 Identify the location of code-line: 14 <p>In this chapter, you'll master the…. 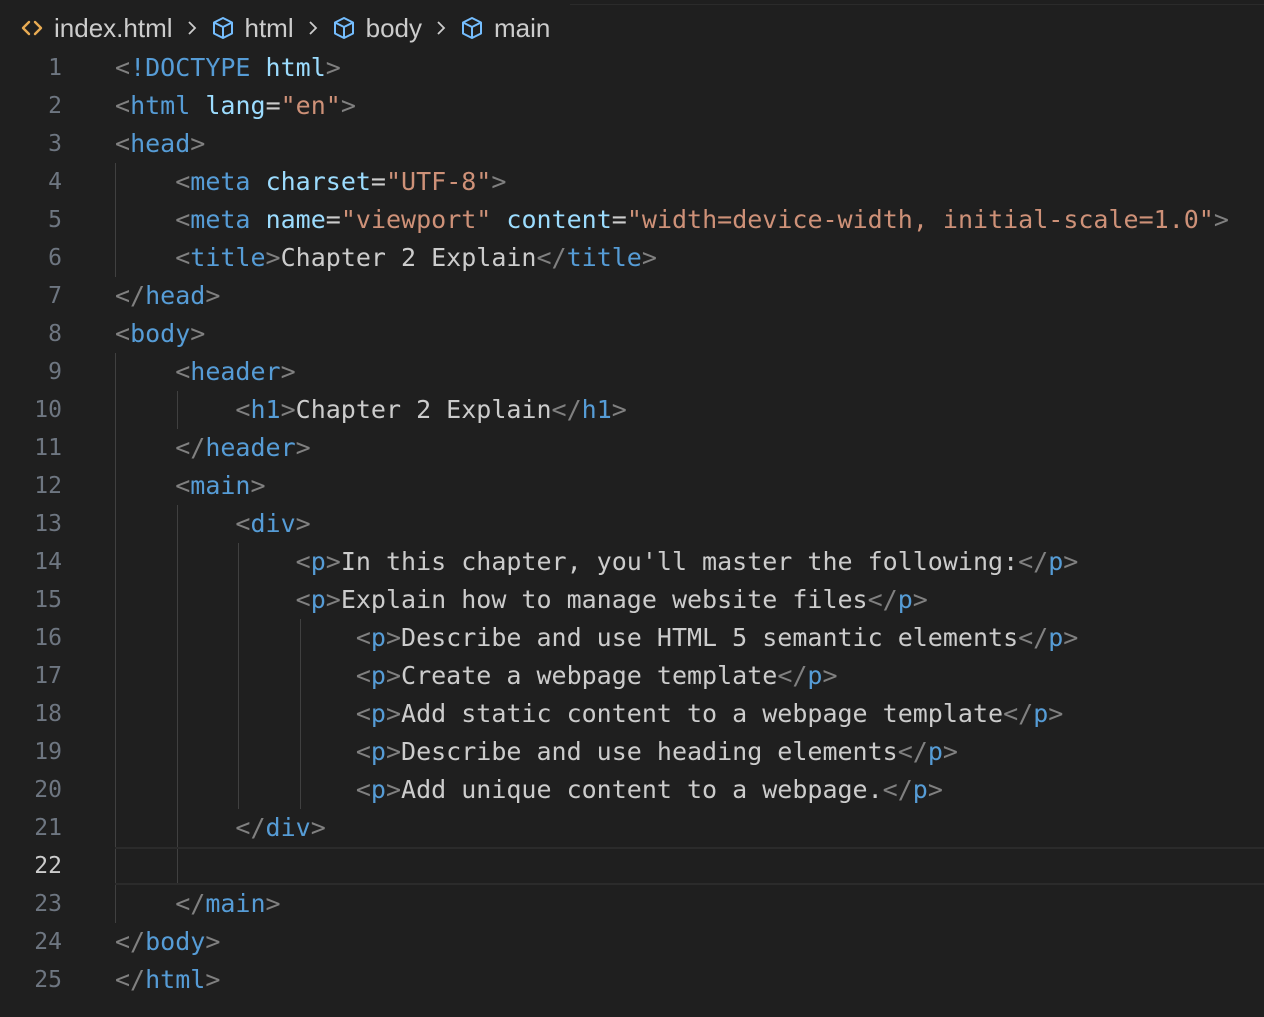
(632, 562).